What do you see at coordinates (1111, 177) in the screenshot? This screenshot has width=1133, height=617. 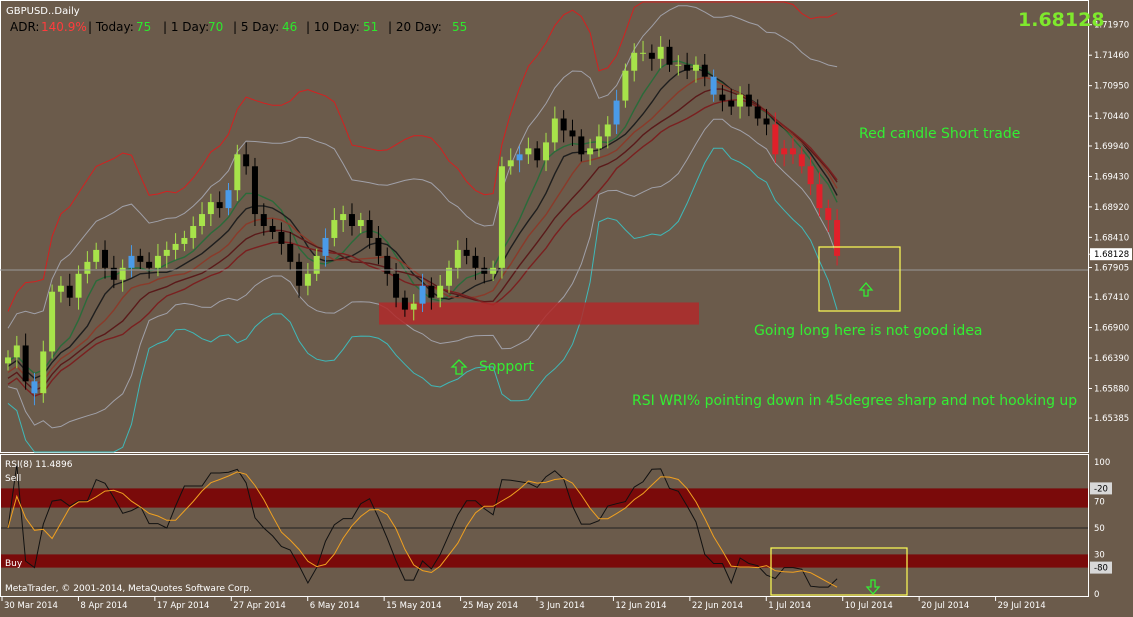 I see `price-tick-label: 1.69430` at bounding box center [1111, 177].